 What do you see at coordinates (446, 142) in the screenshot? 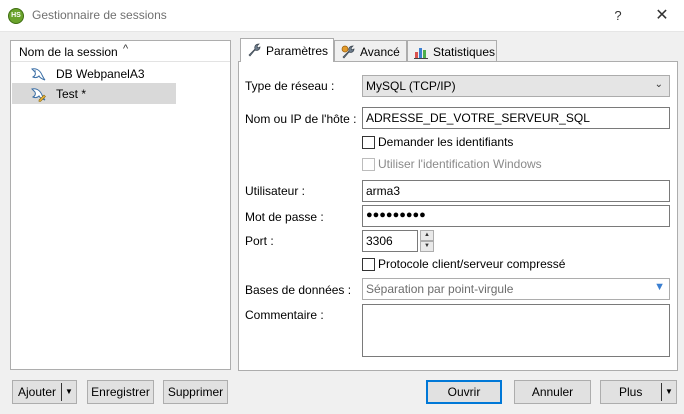
I see `checkbox-label: Demander les identifiants` at bounding box center [446, 142].